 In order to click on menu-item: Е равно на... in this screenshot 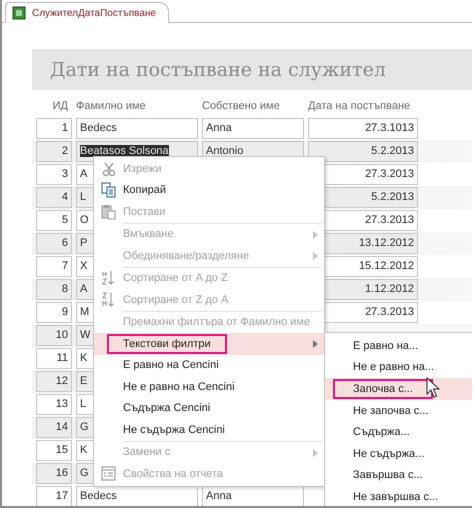, I will do `click(398, 346)`.